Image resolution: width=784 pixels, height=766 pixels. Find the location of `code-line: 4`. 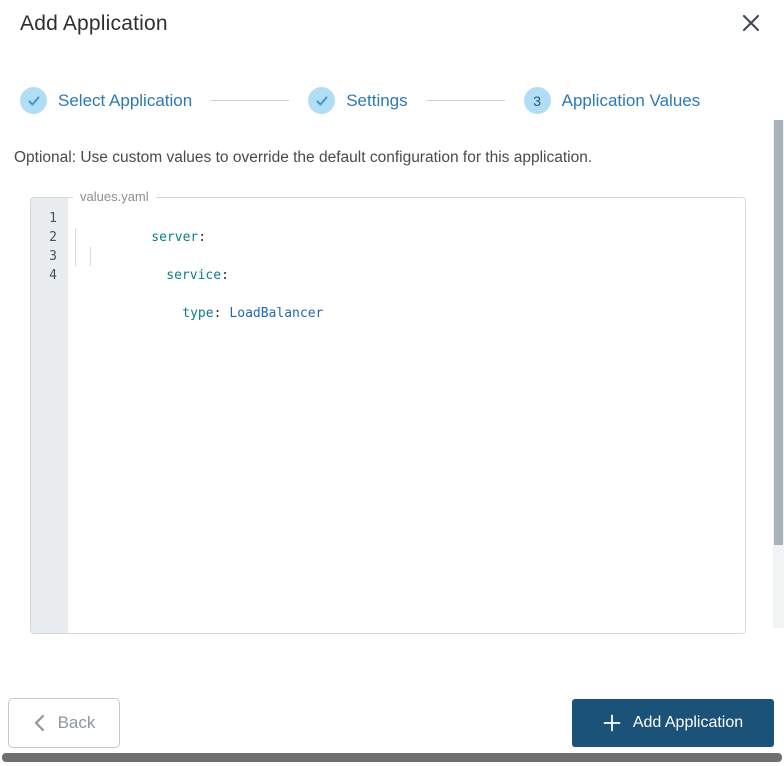

code-line: 4 is located at coordinates (388, 275).